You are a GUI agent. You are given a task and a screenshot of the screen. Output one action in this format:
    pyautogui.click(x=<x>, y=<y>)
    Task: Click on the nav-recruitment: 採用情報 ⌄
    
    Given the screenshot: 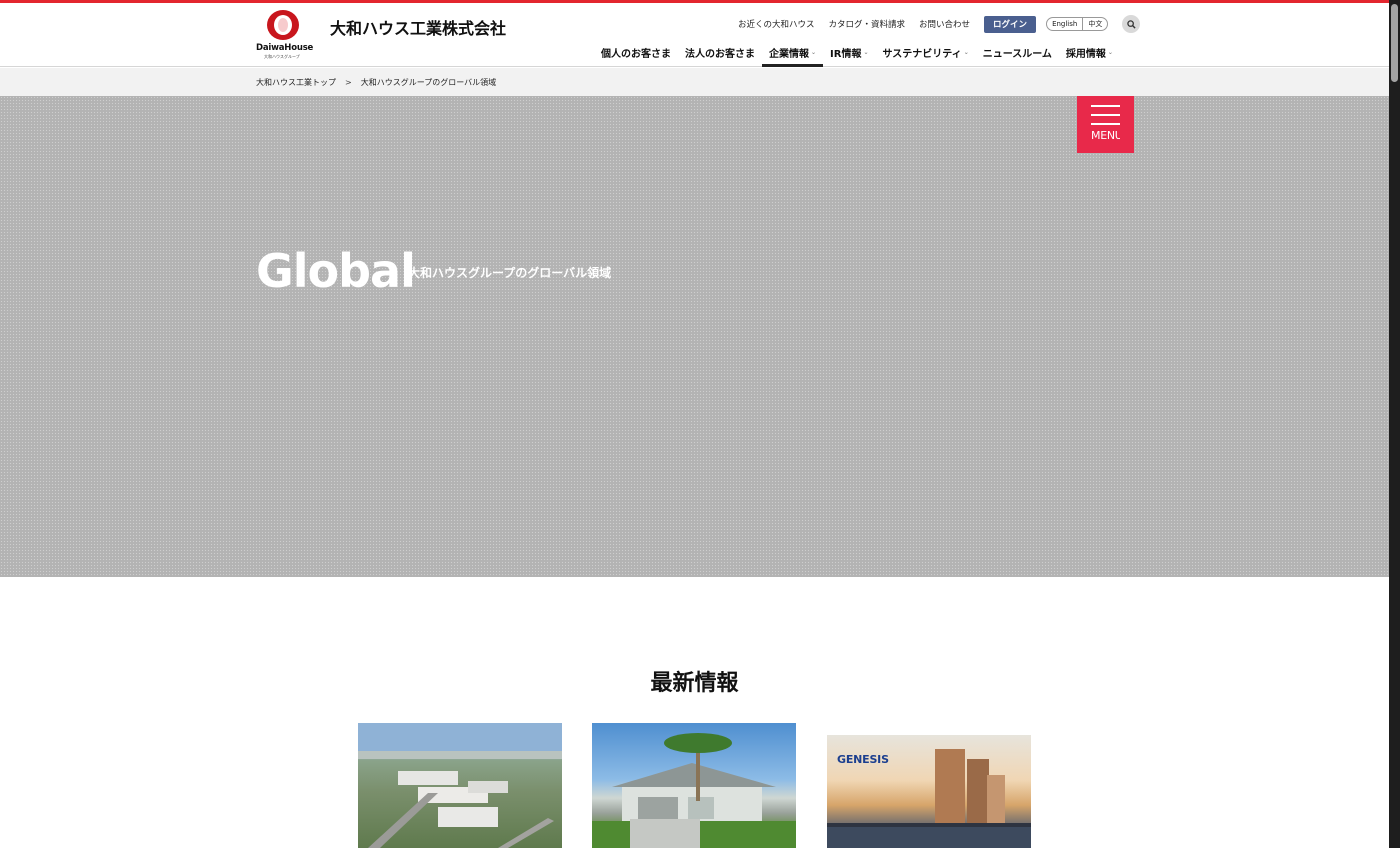 What is the action you would take?
    pyautogui.click(x=1089, y=53)
    